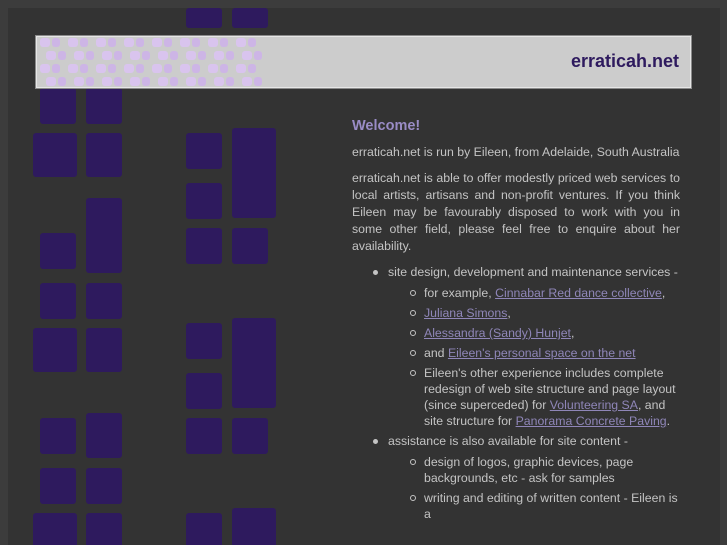 The height and width of the screenshot is (545, 727). Describe the element at coordinates (436, 353) in the screenshot. I see `list-text: and` at that location.